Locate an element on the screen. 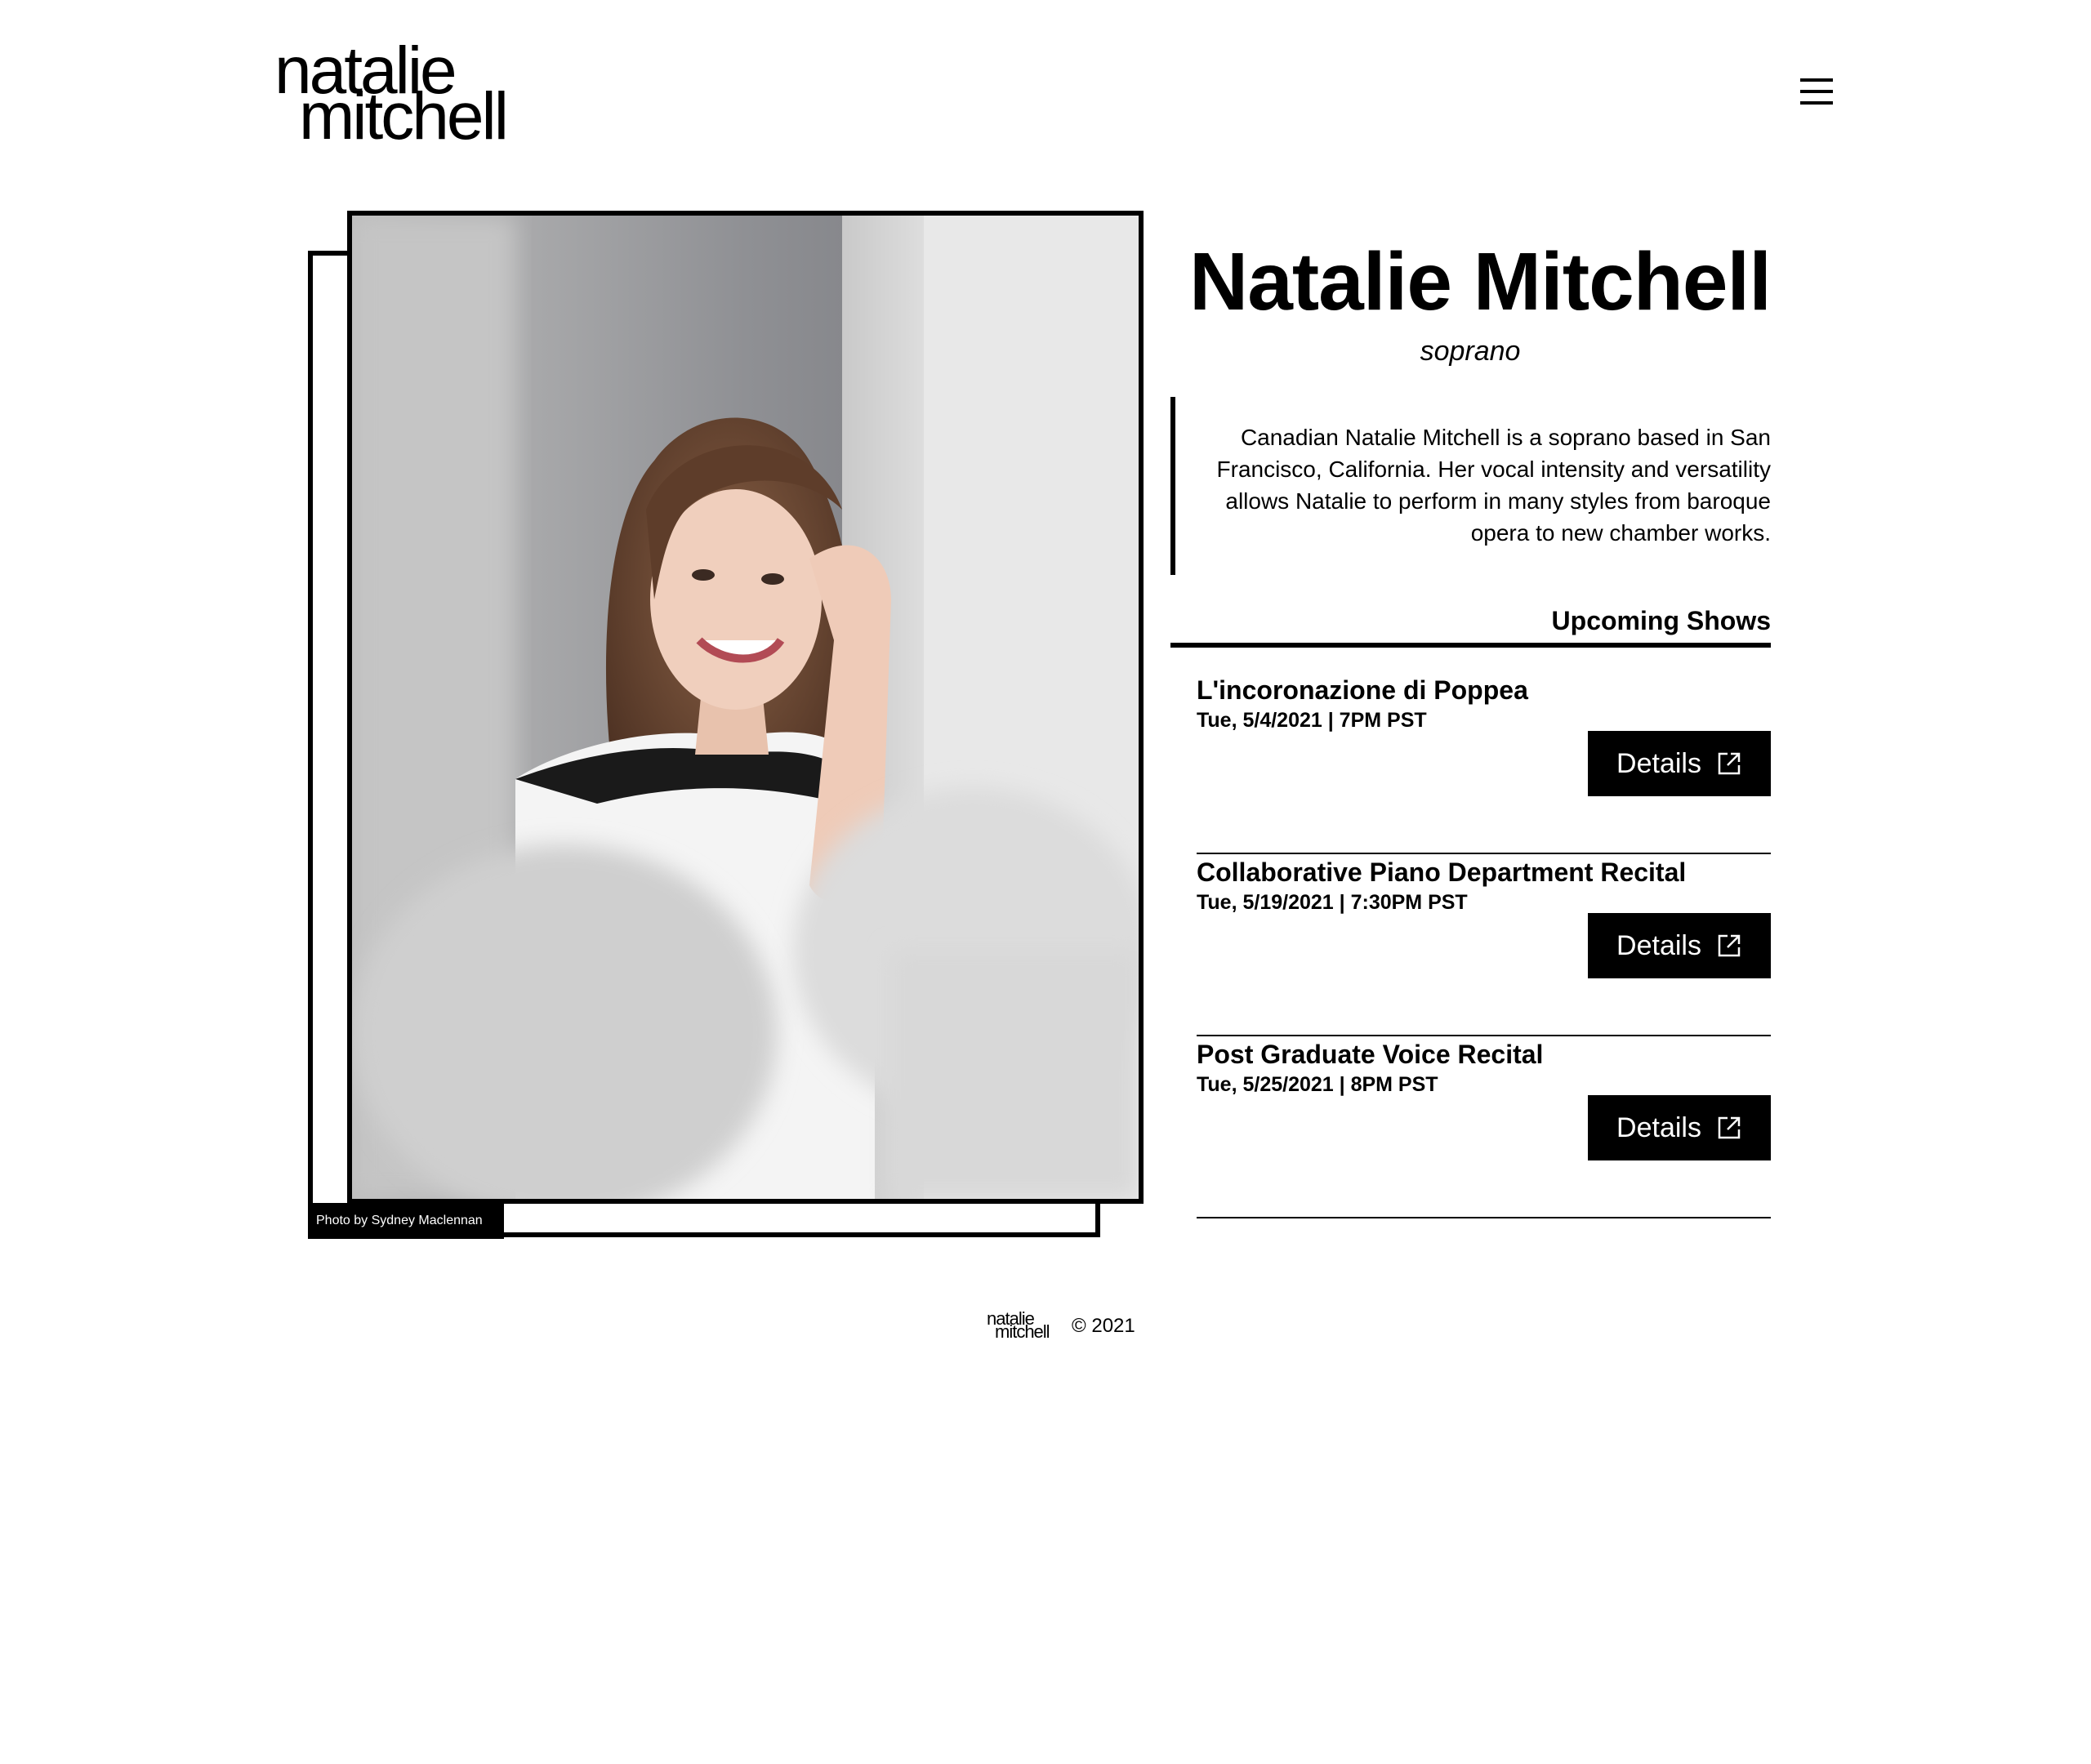  show-date: Tue, 5/25/2021 | 8PM PST is located at coordinates (1317, 1084).